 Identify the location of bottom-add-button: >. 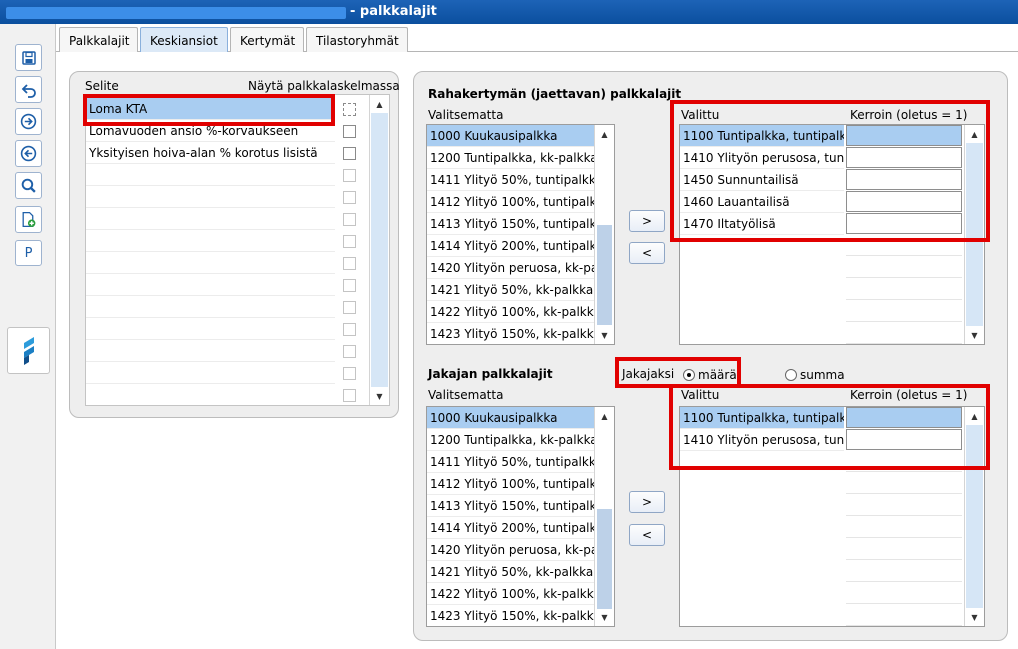
(647, 502).